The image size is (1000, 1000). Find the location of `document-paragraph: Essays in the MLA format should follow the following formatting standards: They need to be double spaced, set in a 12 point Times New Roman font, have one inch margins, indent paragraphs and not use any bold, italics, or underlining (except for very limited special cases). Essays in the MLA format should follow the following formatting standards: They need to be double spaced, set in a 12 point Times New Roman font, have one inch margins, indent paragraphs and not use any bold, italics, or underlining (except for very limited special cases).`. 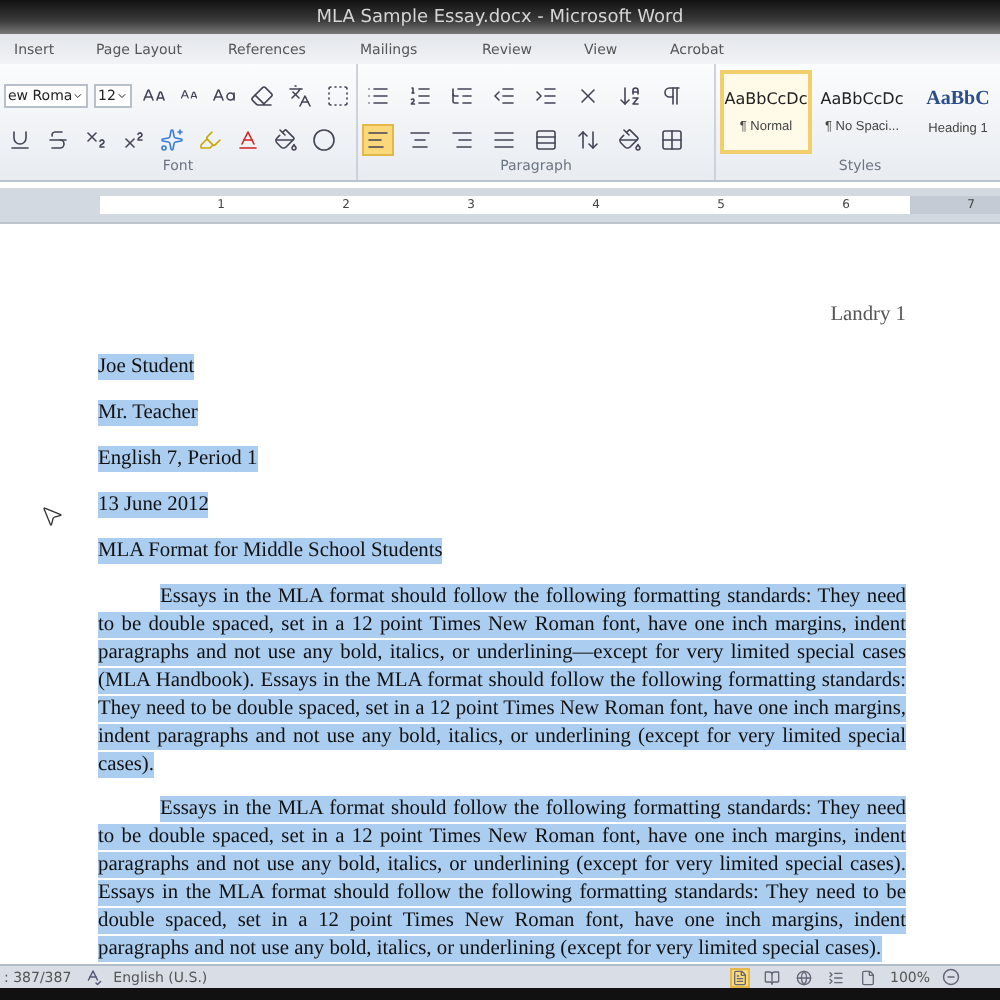

document-paragraph: Essays in the MLA format should follow the following formatting standards: They need to be double spaced, set in a 12 point Times New Roman font, have one inch margins, indent paragraphs and not use any bold, italics, or underlining (except for very limited special cases). Essays in the MLA format should follow the following formatting standards: They need to be double spaced, set in a 12 point Times New Roman font, have one inch margins, indent paragraphs and not use any bold, italics, or underlining (except for very limited special cases). is located at coordinates (502, 880).